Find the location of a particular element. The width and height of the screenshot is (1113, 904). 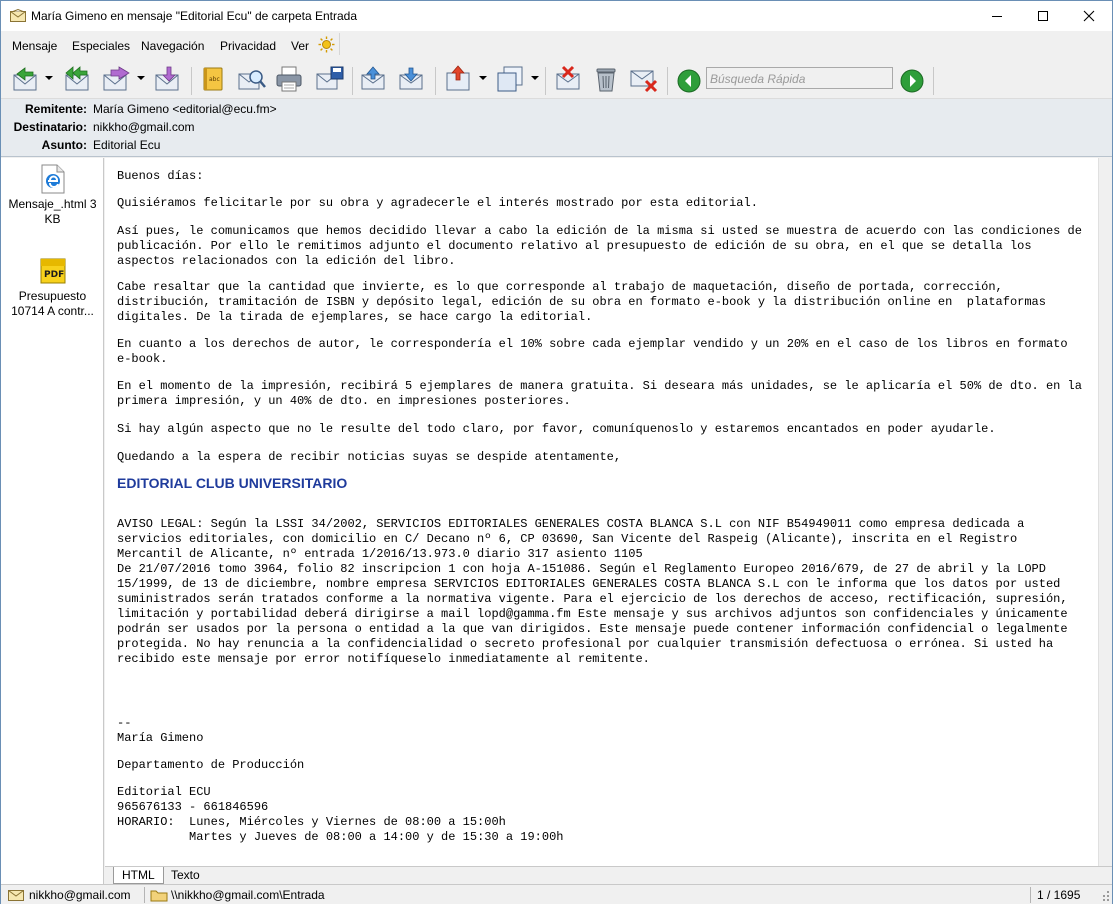

folder-icon is located at coordinates (159, 896).